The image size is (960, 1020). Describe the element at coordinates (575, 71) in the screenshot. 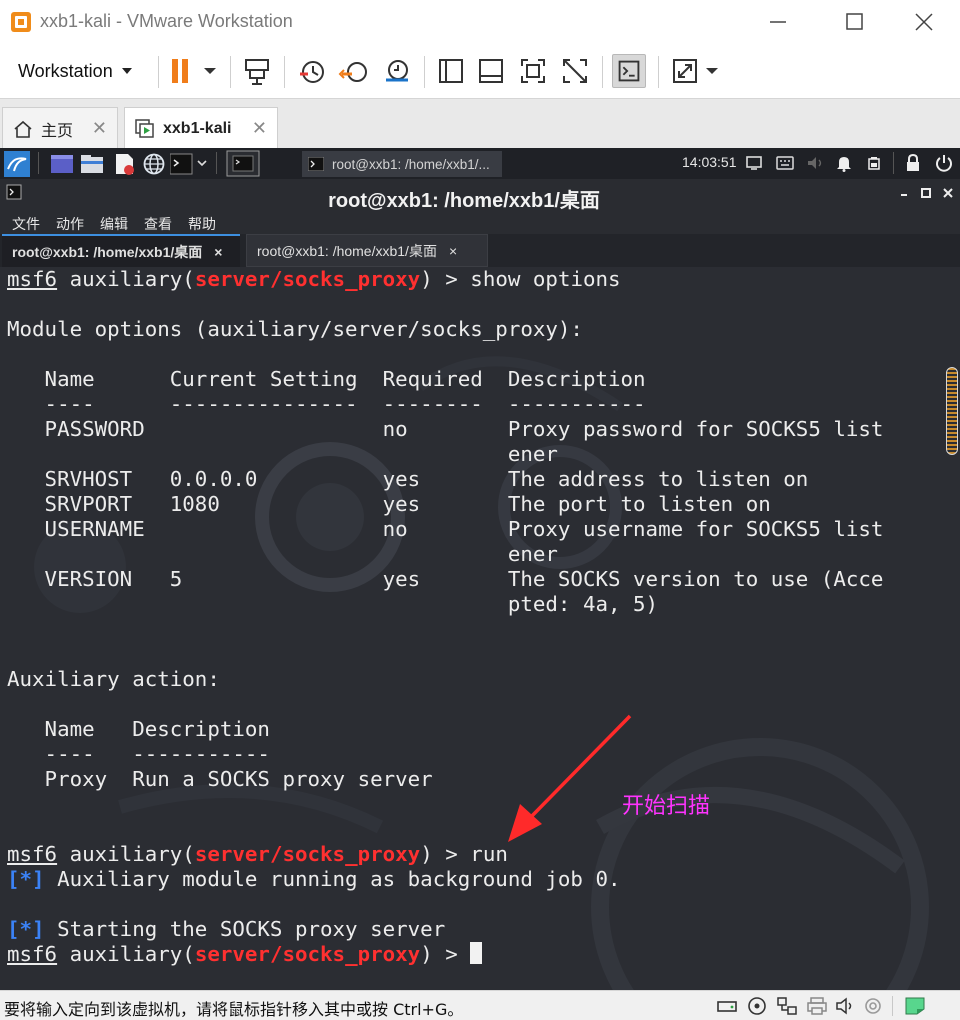

I see `unity-icon` at that location.